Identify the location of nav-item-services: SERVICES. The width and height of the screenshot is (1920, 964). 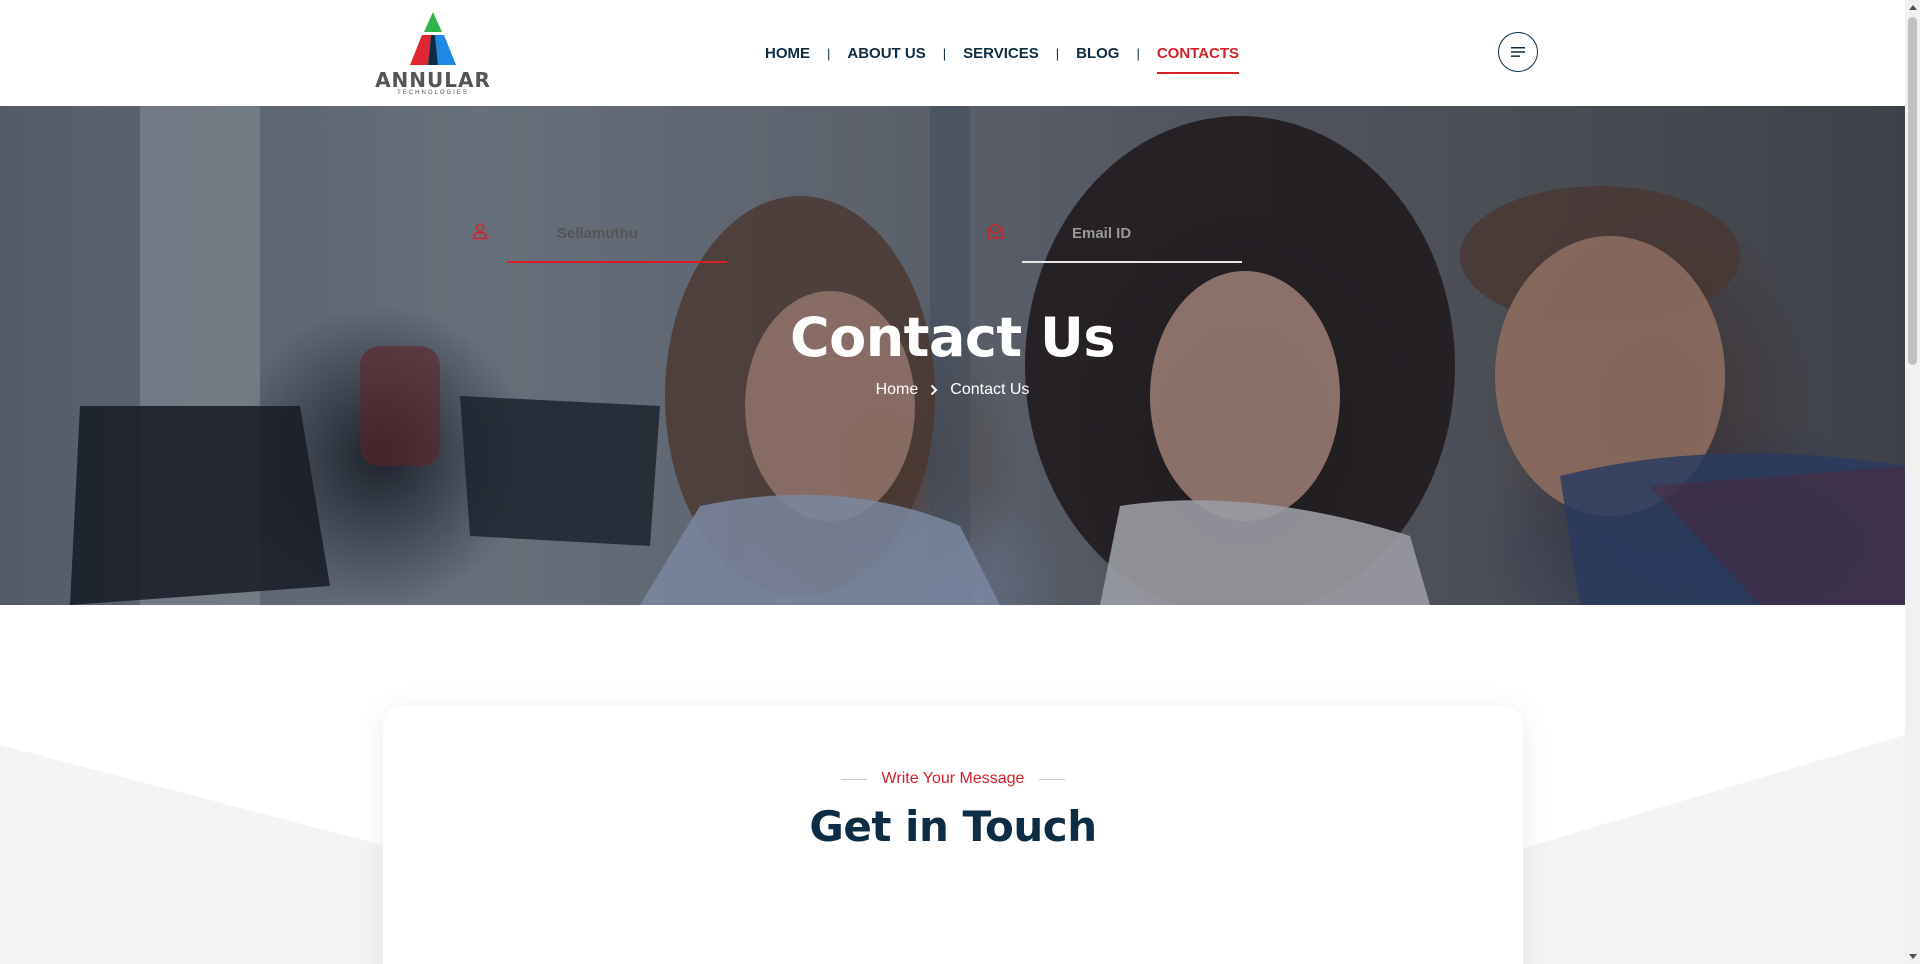
(1001, 53).